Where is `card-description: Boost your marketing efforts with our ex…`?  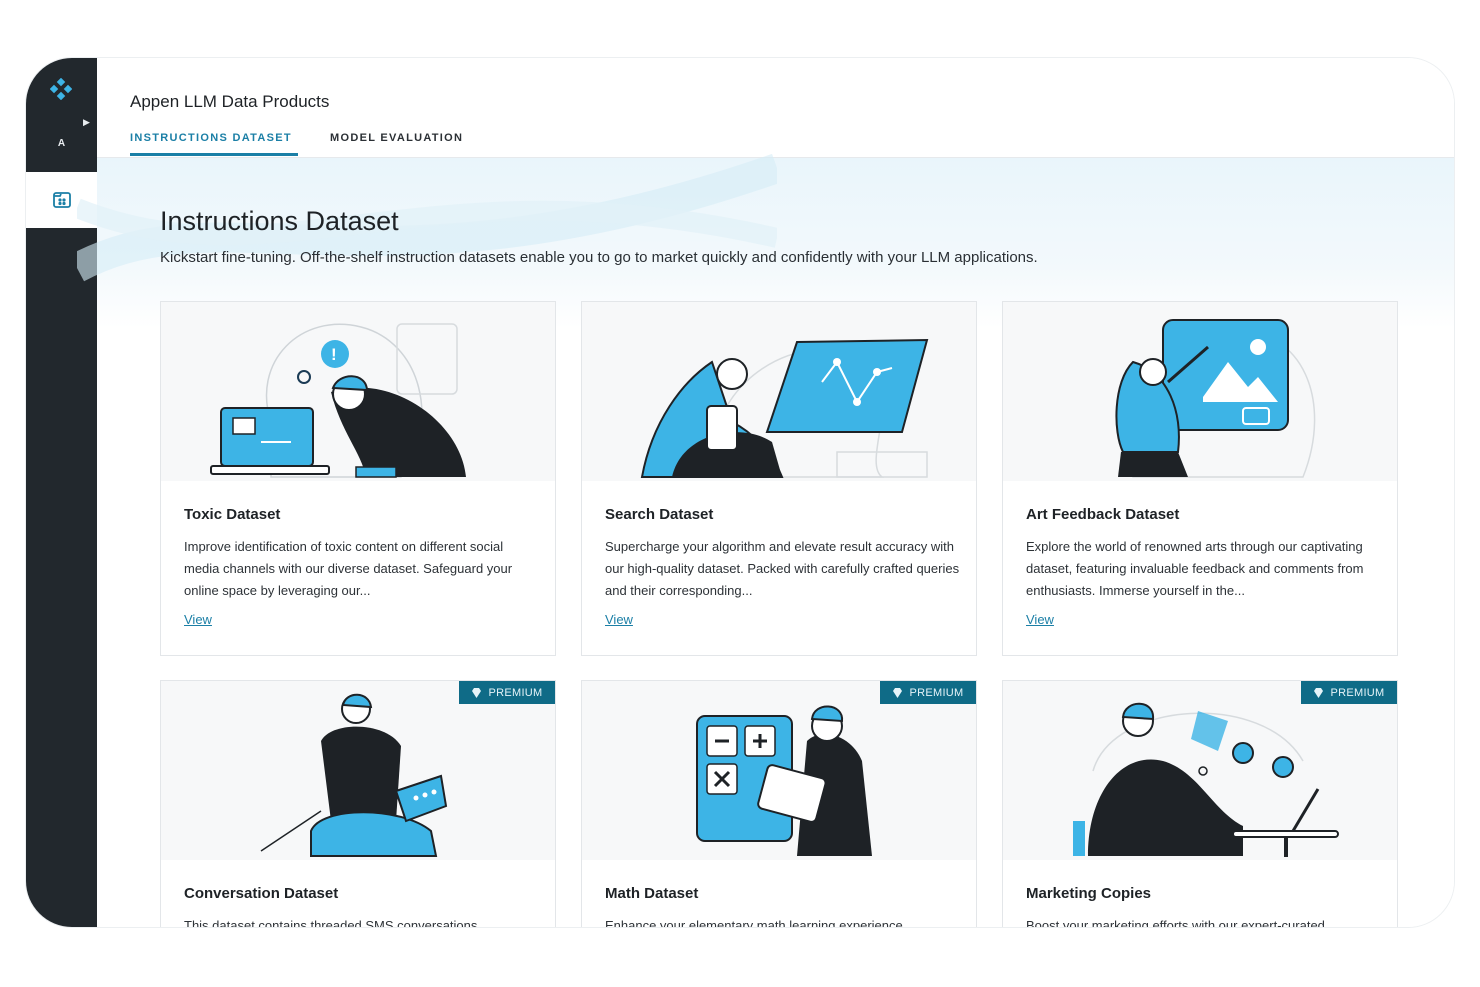
card-description: Boost your marketing efforts with our ex… is located at coordinates (1175, 922).